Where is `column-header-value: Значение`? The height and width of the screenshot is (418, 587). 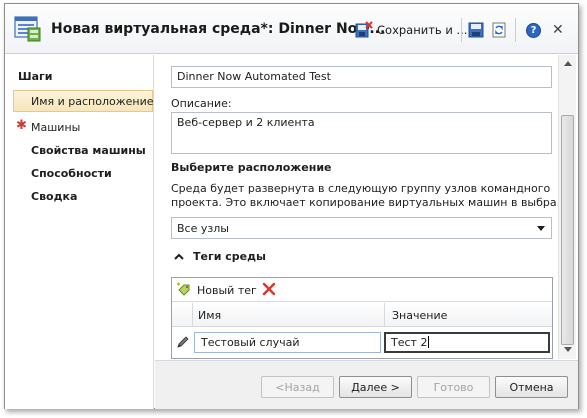
column-header-value: Значение is located at coordinates (419, 315).